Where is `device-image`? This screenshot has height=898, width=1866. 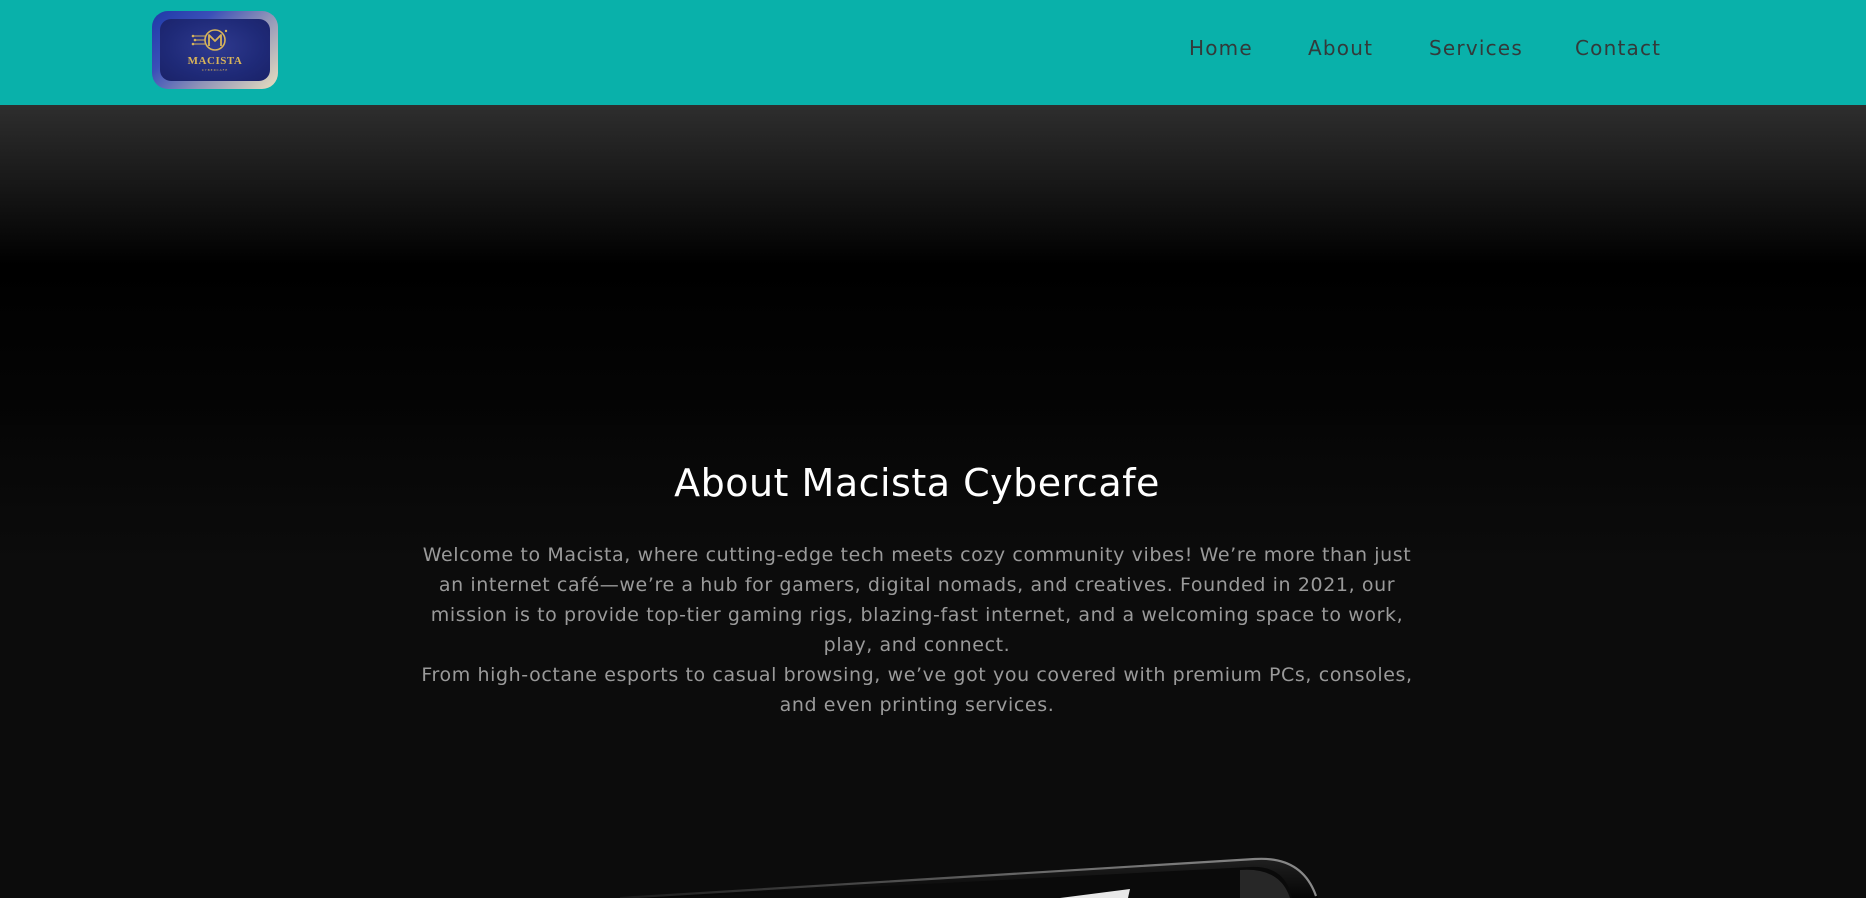 device-image is located at coordinates (968, 877).